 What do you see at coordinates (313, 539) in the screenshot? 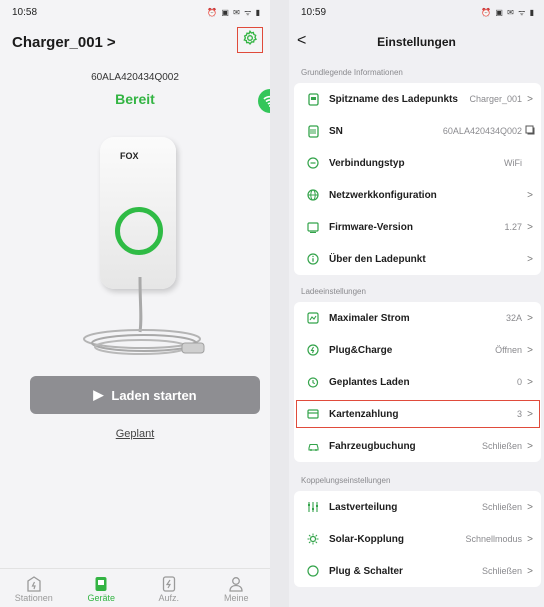
I see `solar-icon` at bounding box center [313, 539].